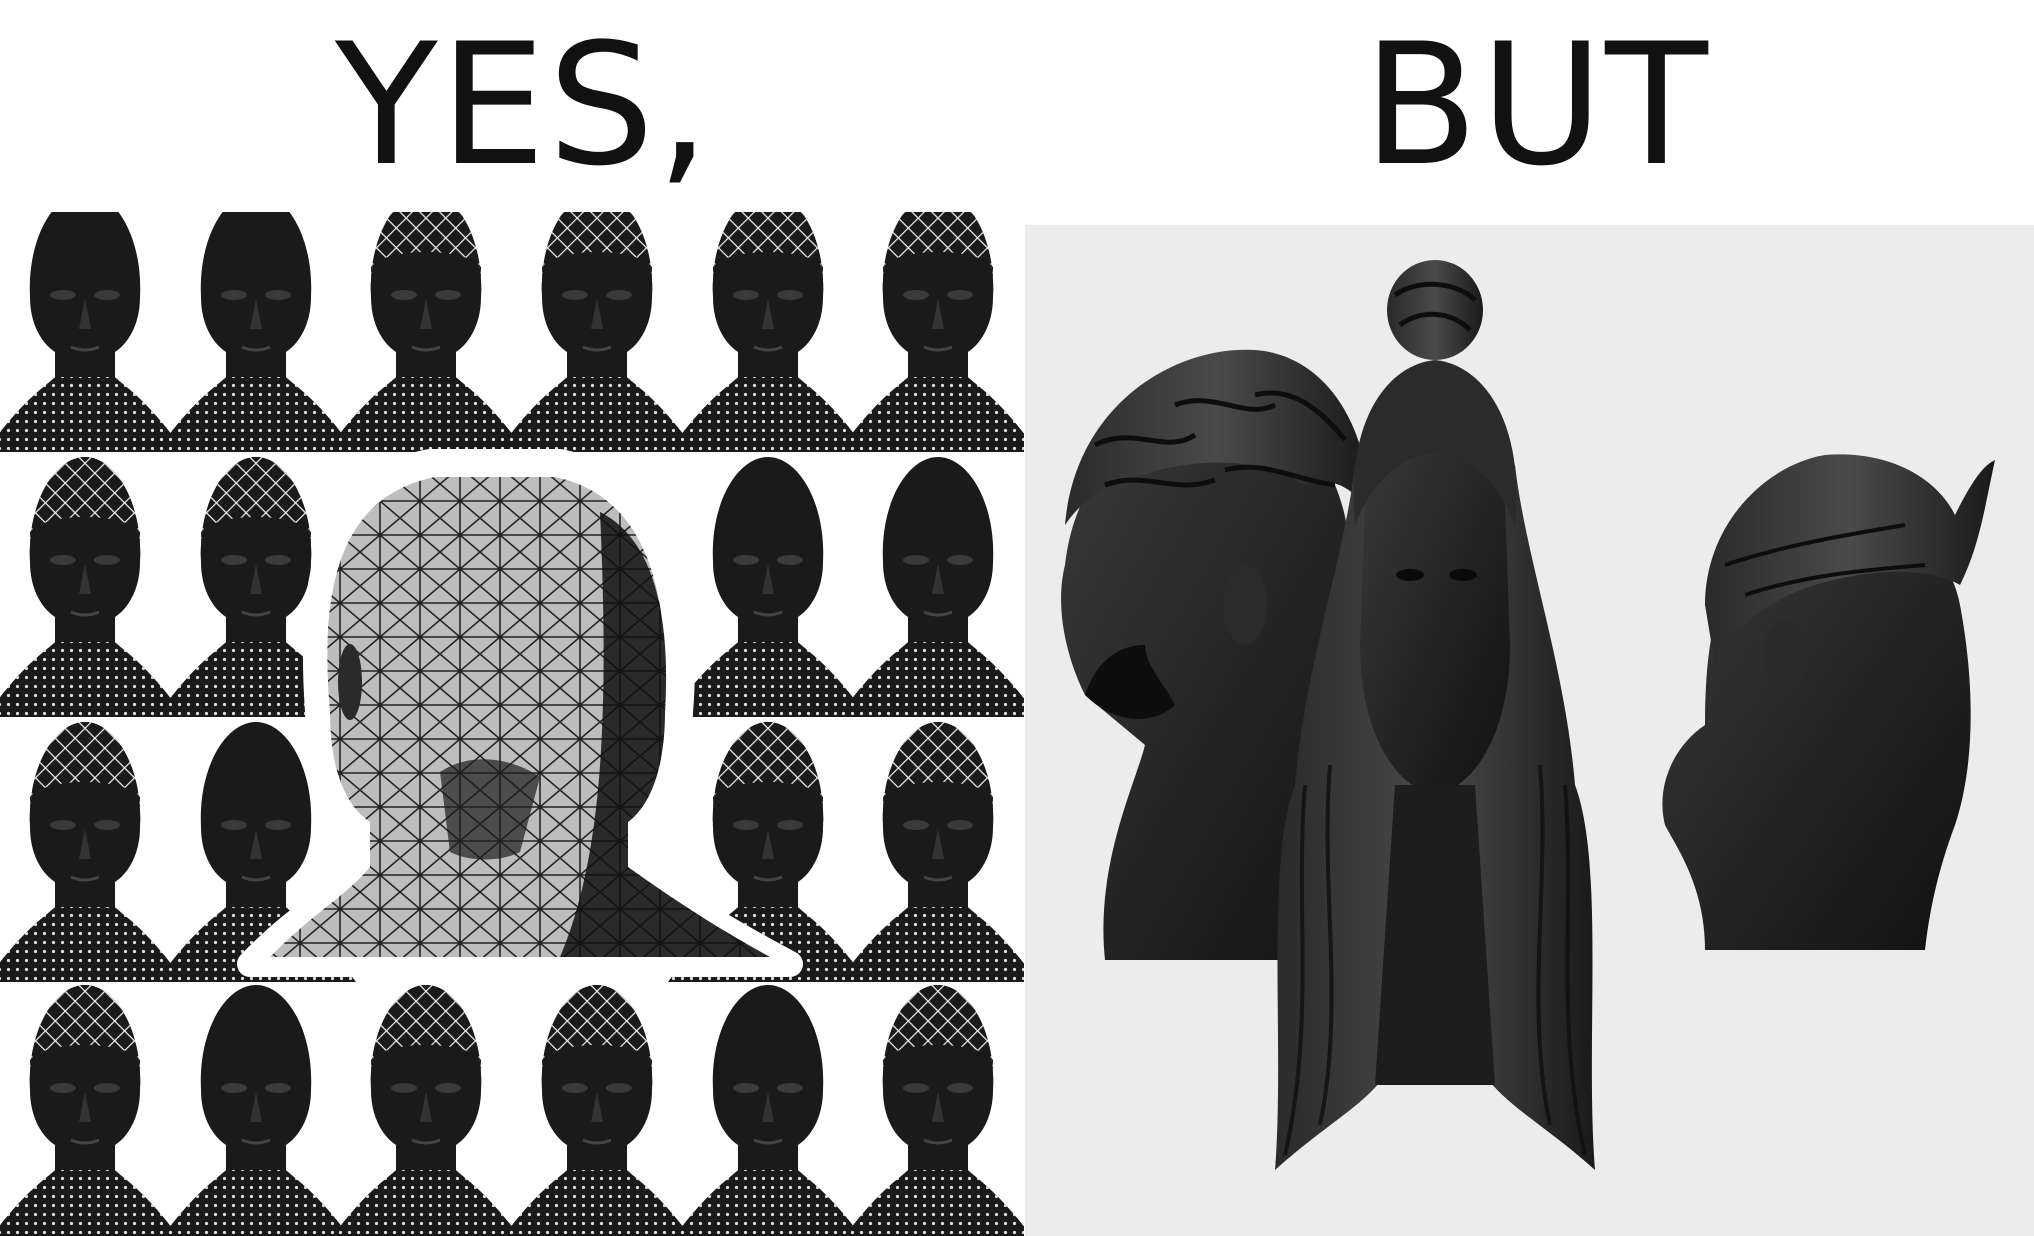 The width and height of the screenshot is (2034, 1236). I want to click on undercut-quiff-bust, so click(1828, 702).